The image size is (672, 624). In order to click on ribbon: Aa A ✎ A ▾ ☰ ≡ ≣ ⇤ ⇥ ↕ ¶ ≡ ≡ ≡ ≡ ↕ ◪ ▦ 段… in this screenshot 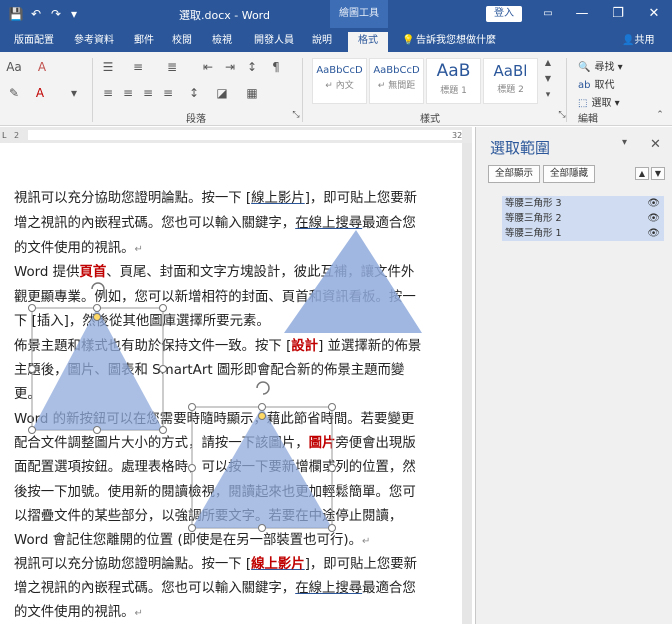, I will do `click(336, 89)`.